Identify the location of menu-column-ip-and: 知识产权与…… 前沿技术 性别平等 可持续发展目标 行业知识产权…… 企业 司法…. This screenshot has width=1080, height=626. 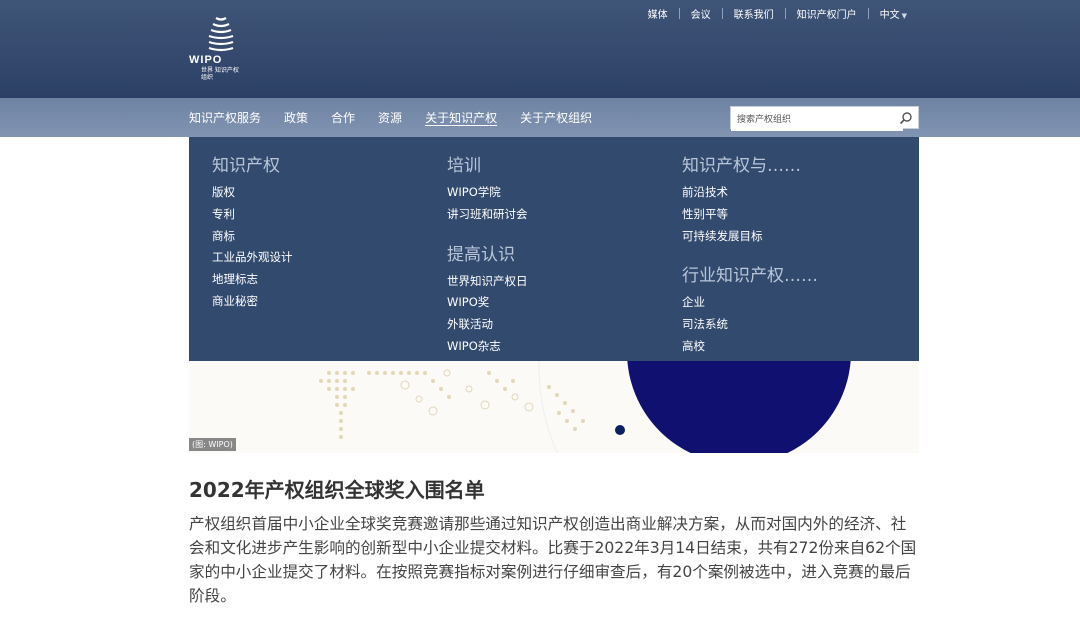
(750, 254).